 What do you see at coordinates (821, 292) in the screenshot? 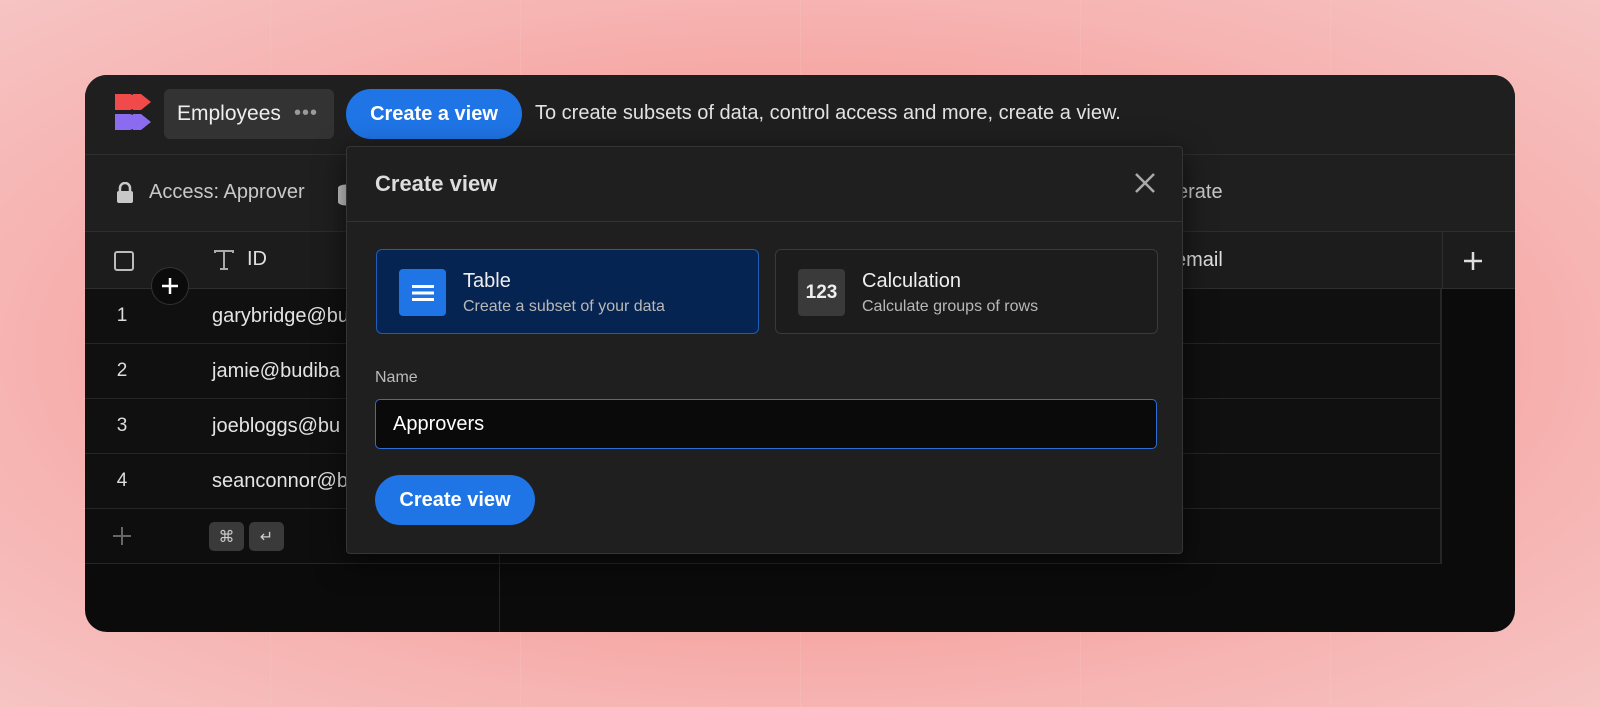
I see `calculation-icon: 123` at bounding box center [821, 292].